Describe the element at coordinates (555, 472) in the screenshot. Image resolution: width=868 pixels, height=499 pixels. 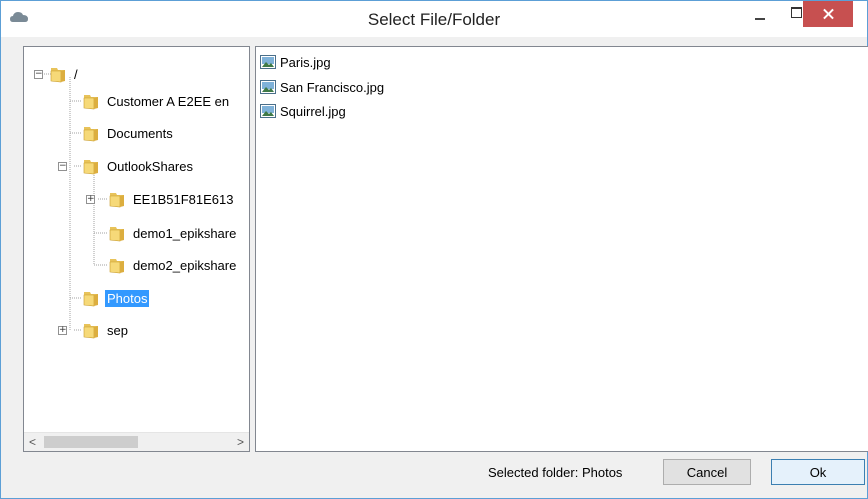
I see `selected-folder-text: Selected folder: Photos` at that location.